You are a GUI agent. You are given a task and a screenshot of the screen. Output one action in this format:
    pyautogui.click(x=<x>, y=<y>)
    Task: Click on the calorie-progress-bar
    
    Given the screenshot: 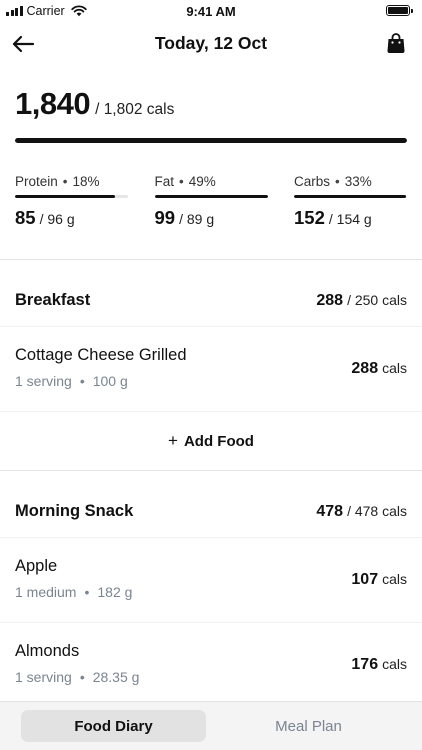 What is the action you would take?
    pyautogui.click(x=211, y=140)
    